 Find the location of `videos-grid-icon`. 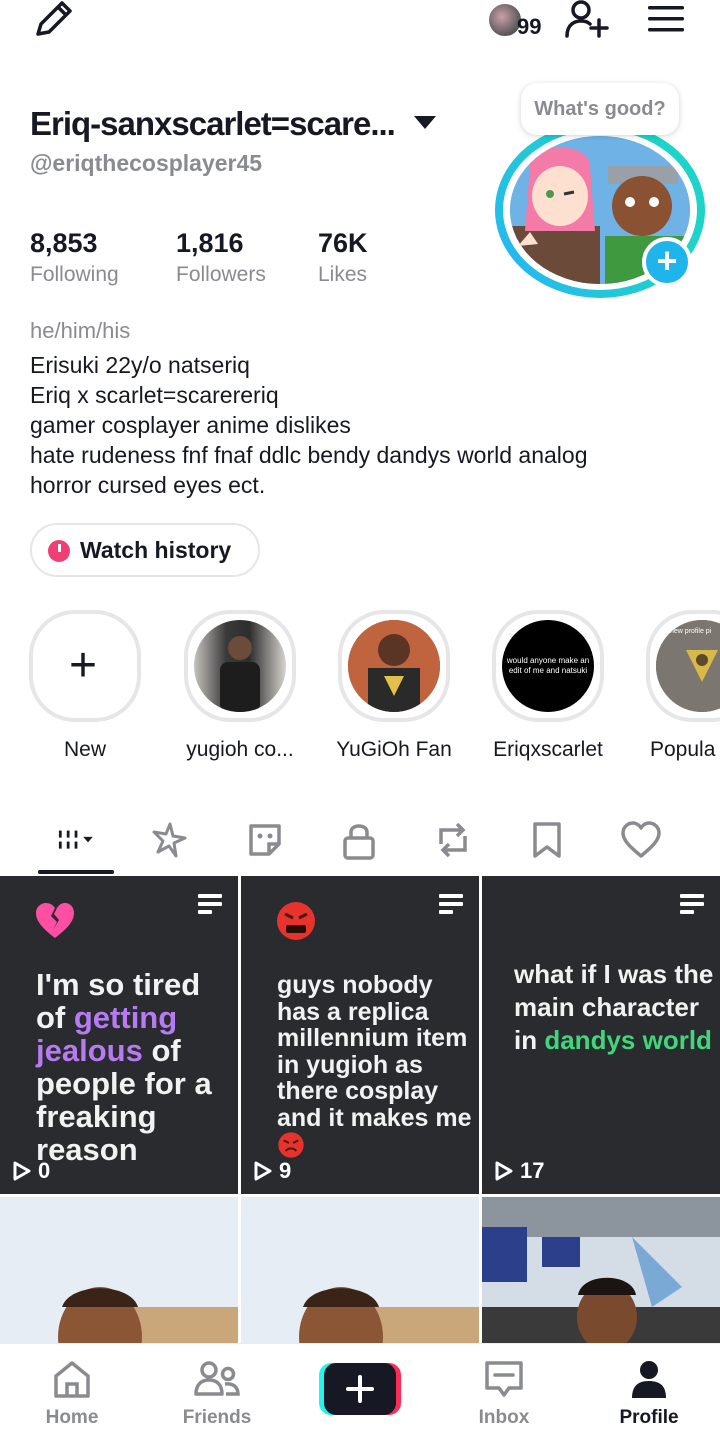

videos-grid-icon is located at coordinates (77, 840).